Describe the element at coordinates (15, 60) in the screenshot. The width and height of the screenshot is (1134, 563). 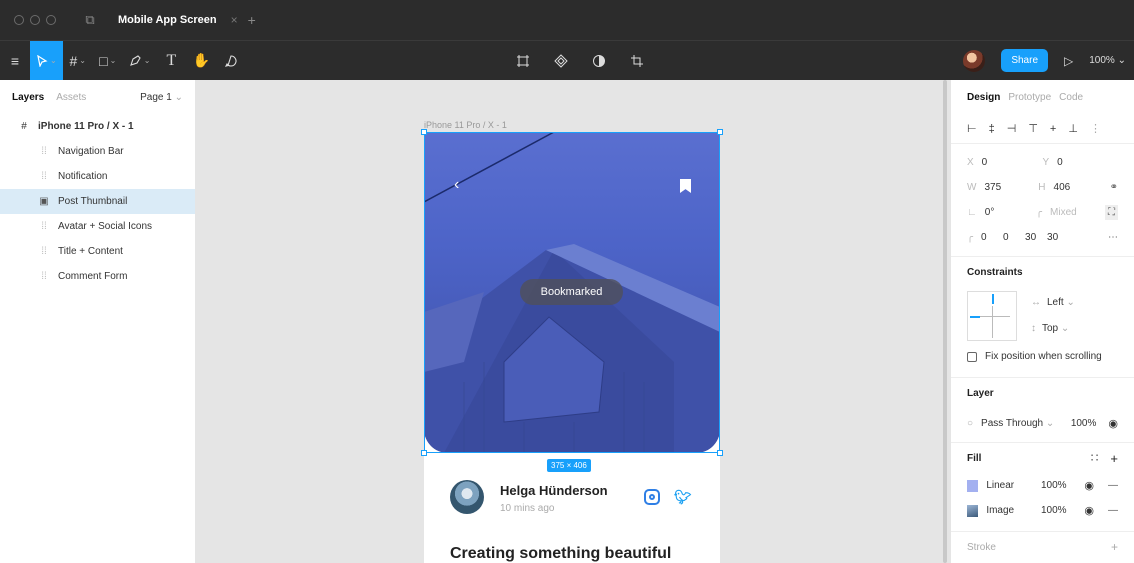
I see `main-menu-icon: ≡` at that location.